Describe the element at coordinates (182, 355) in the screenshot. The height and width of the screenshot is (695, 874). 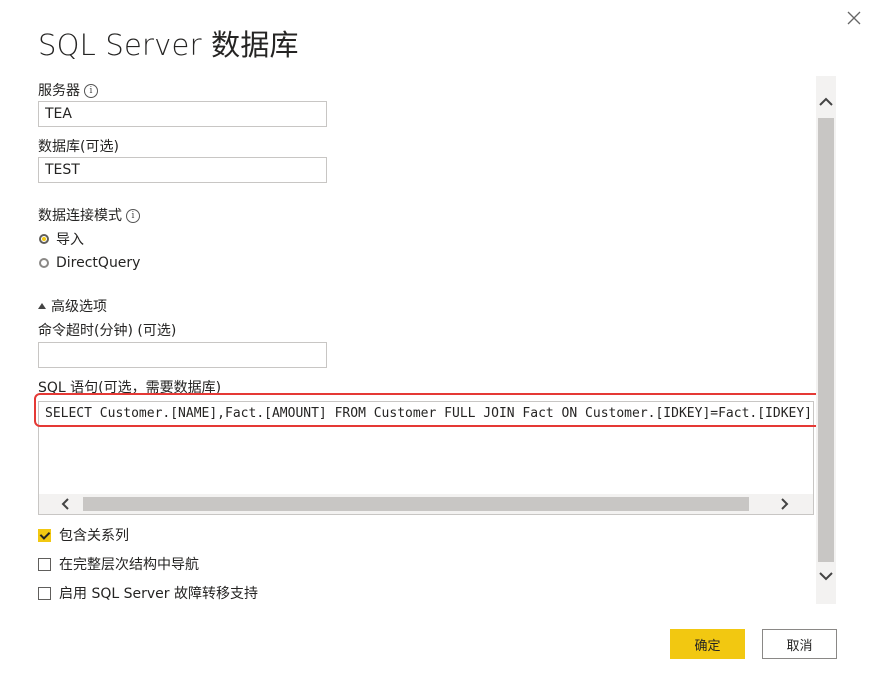
I see `timeout-input` at that location.